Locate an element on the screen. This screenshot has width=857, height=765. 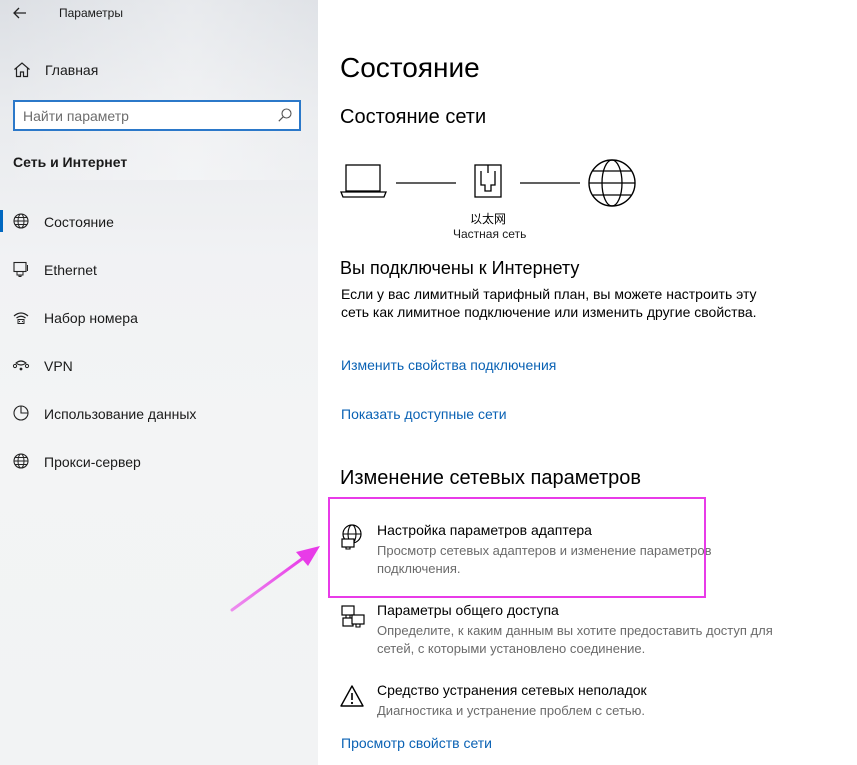
option-title: Средство устранения сетевых неполадок is located at coordinates (512, 690).